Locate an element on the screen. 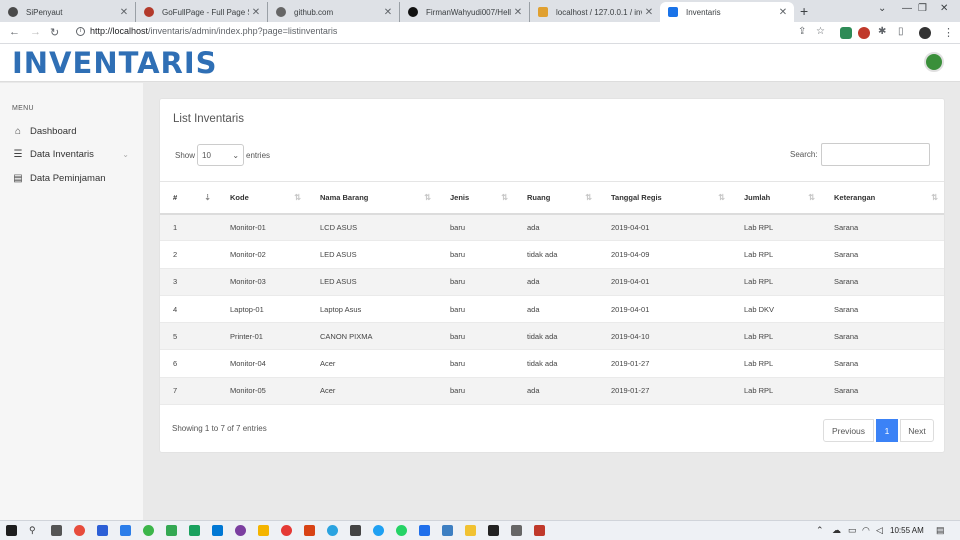  page-length-select: 10 ⌄ is located at coordinates (221, 155).